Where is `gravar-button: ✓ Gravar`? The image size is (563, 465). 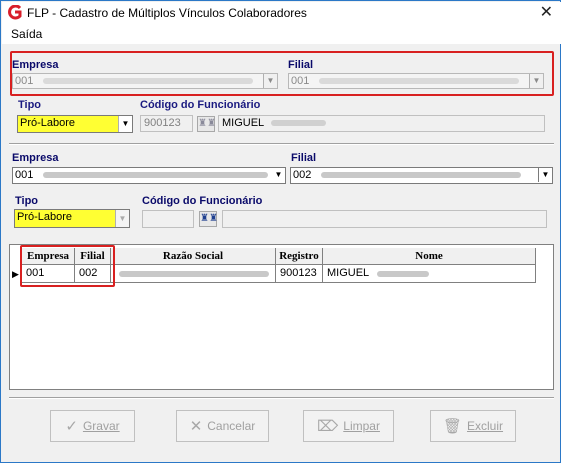
gravar-button: ✓ Gravar is located at coordinates (92, 426).